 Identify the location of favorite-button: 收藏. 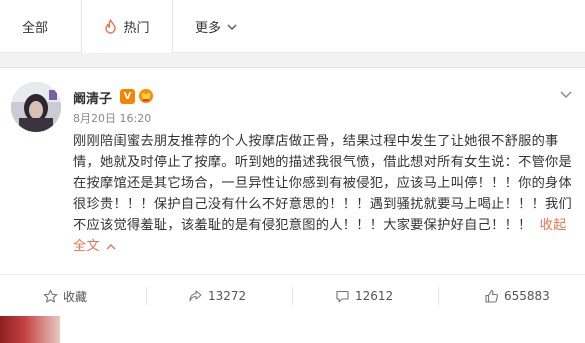
(65, 296).